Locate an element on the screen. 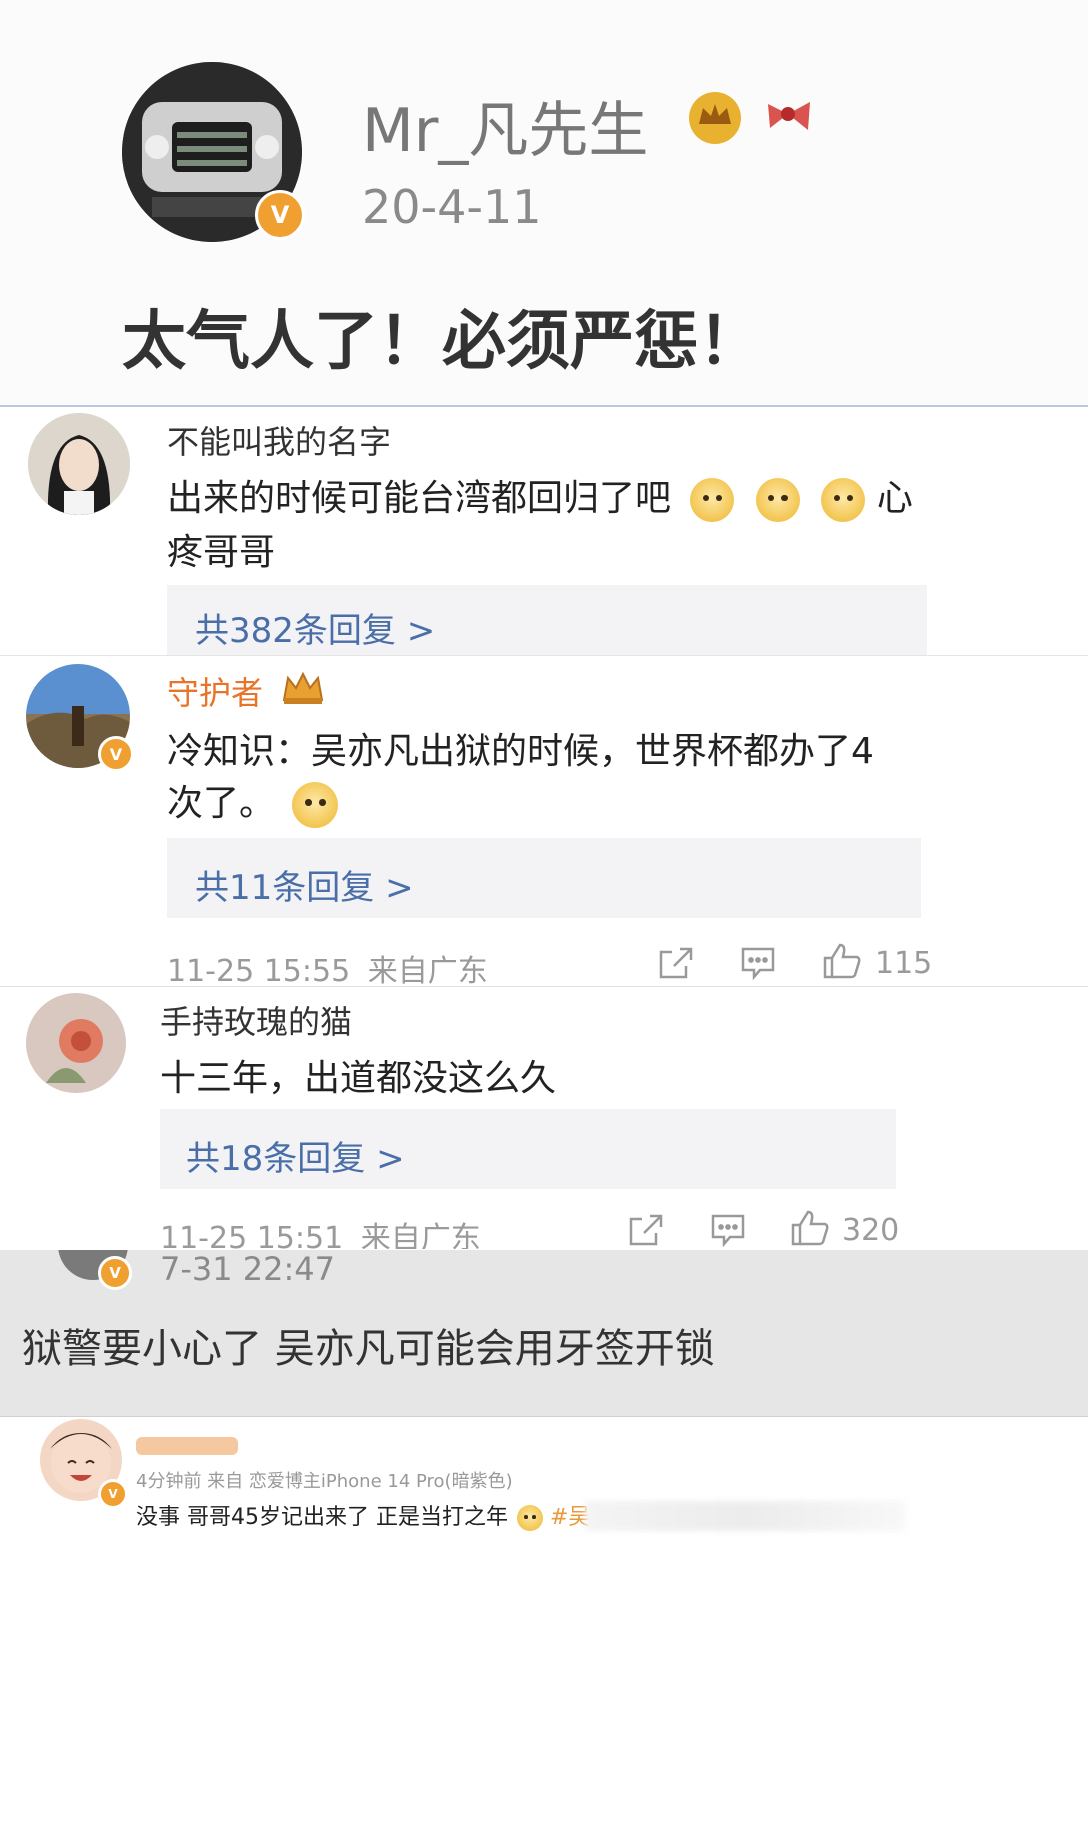 This screenshot has width=1088, height=1845. comment-time: 11-25 15:51 来自广东 is located at coordinates (320, 1231).